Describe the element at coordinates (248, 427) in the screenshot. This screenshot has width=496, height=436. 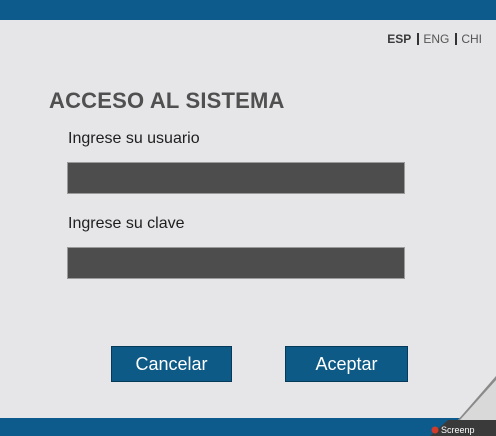
I see `bottom-bar` at that location.